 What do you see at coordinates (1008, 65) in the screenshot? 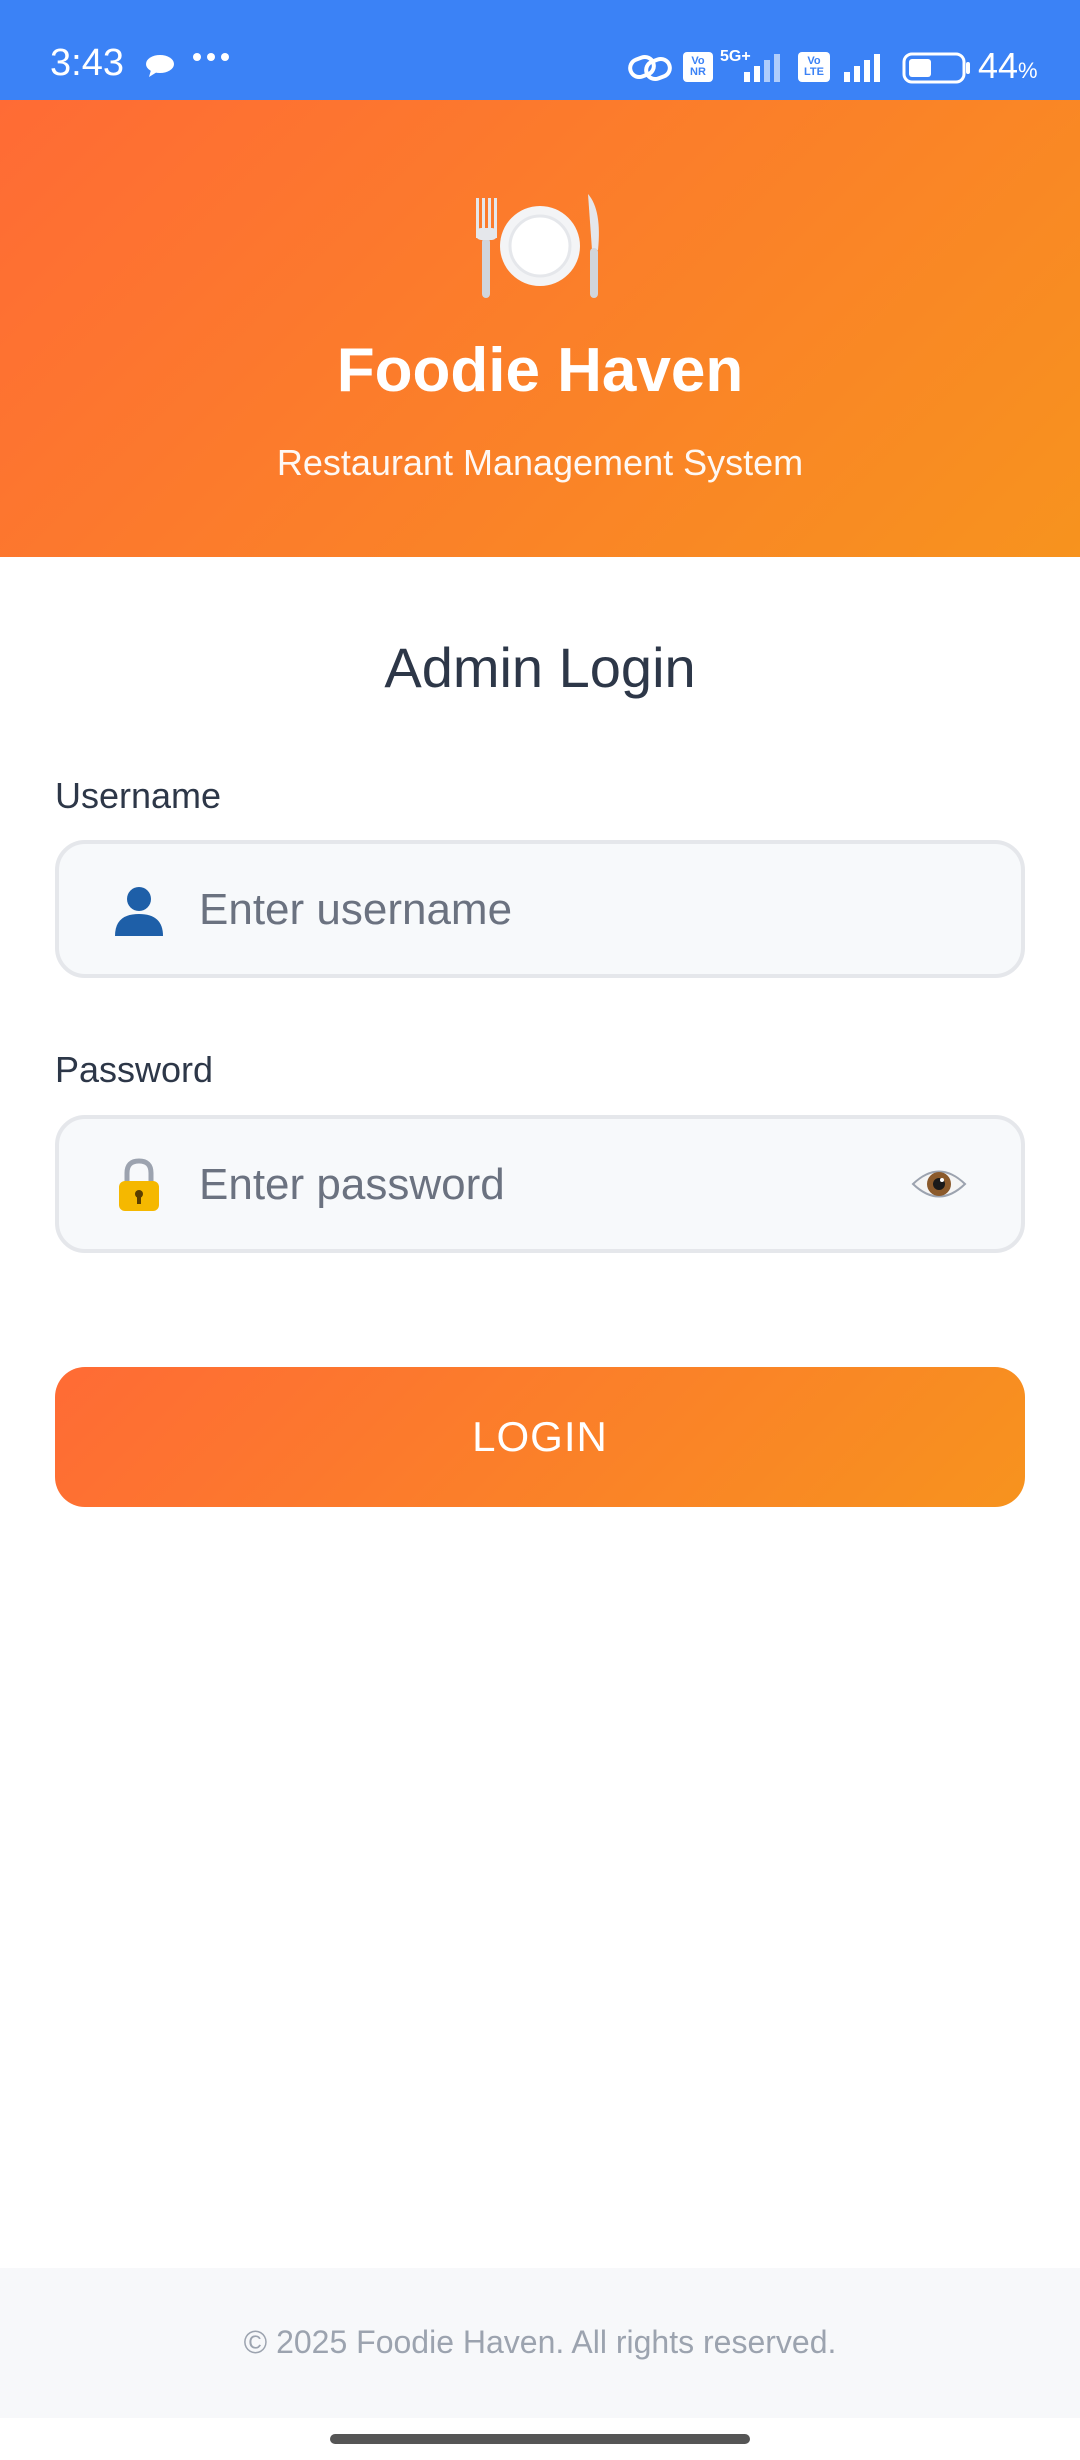
I see `battery-percent: 44%` at bounding box center [1008, 65].